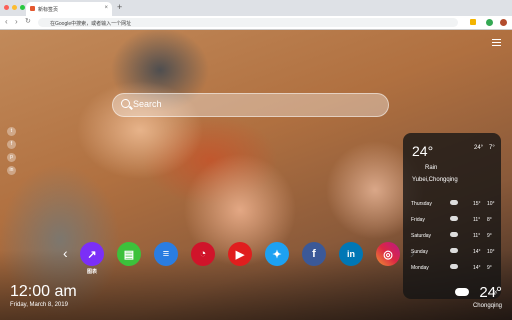 The image size is (512, 320). I want to click on app-instagram-icon: ◎, so click(388, 254).